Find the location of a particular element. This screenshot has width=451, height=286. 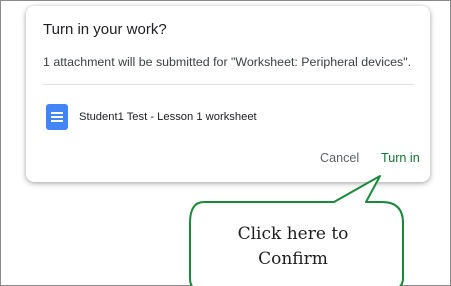

callout-text: Click here to Confirm is located at coordinates (293, 246).